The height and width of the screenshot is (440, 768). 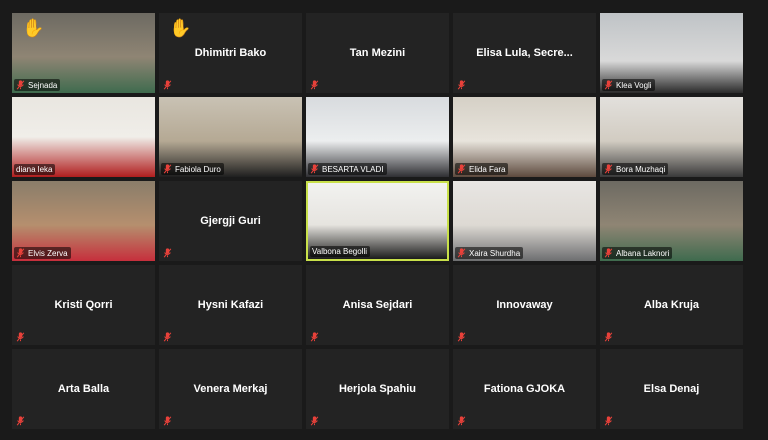 I want to click on participant-name: Valbona Begolli, so click(x=340, y=251).